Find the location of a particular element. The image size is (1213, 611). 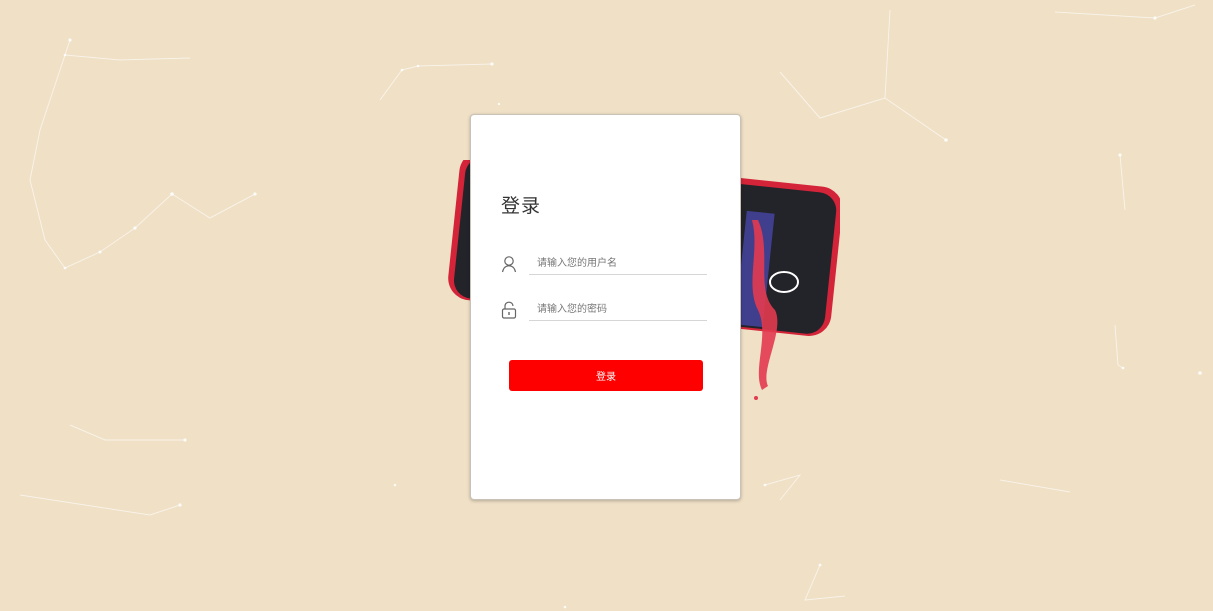

username-input is located at coordinates (618, 264).